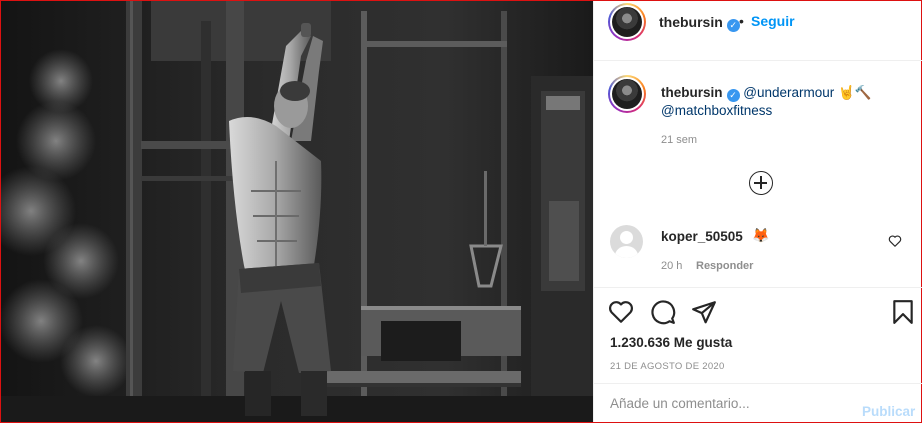 This screenshot has width=922, height=423. I want to click on author-avatar, so click(627, 22).